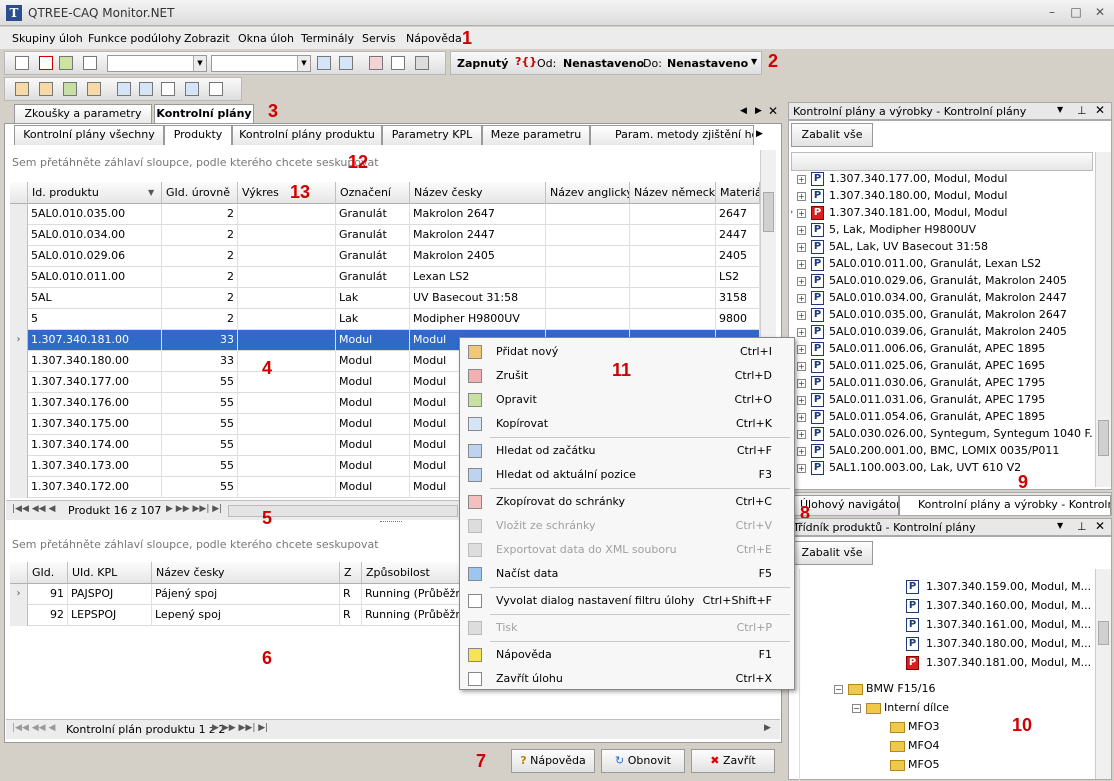  Describe the element at coordinates (627, 628) in the screenshot. I see `context-menu-item: Tisk Ctrl+P` at that location.